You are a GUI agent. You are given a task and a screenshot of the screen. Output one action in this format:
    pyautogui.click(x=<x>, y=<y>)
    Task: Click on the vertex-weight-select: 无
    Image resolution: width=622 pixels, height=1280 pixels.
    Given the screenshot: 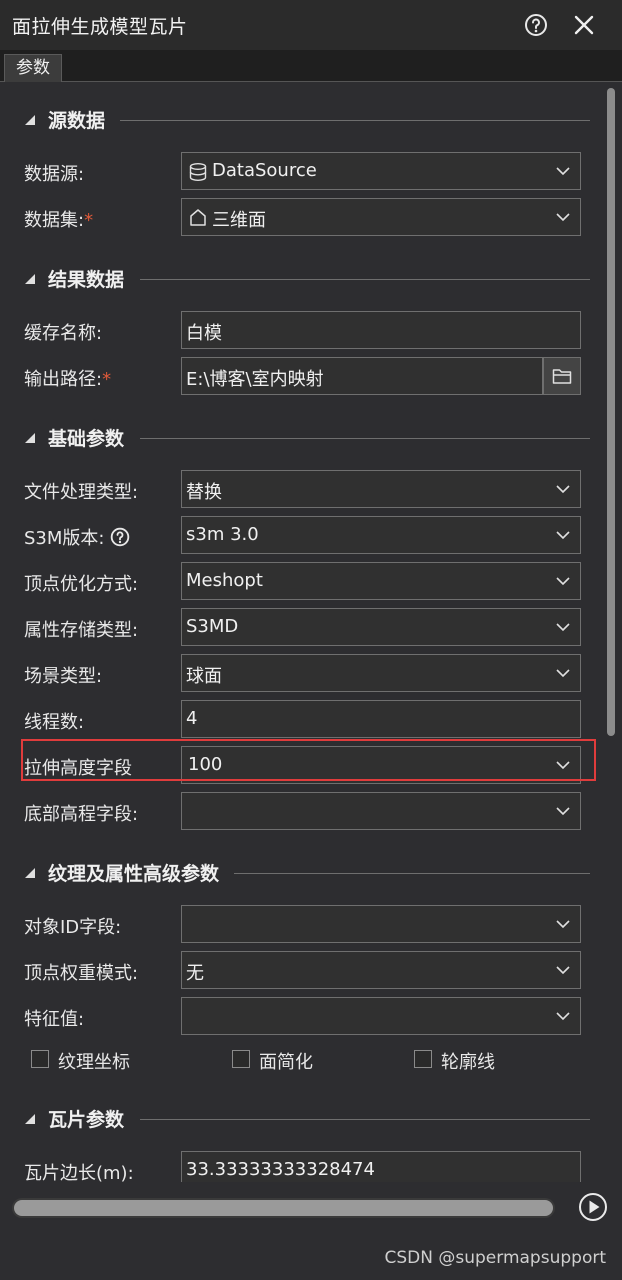 What is the action you would take?
    pyautogui.click(x=381, y=970)
    